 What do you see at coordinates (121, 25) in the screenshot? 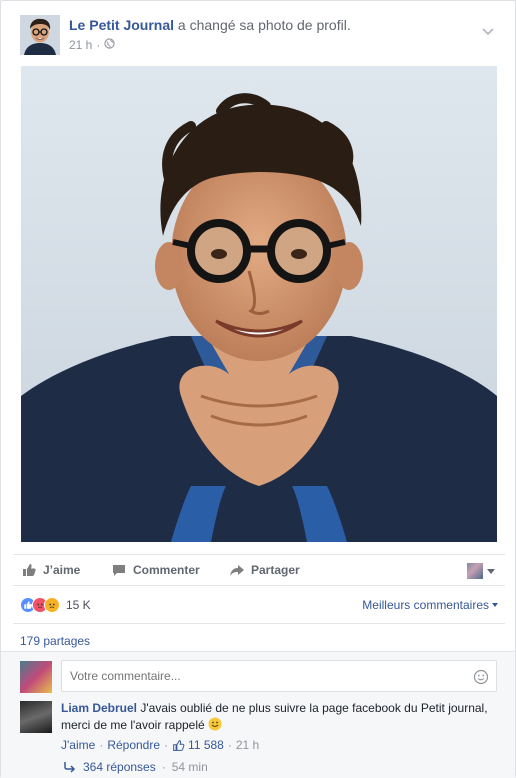
I see `page-name-link: Le Petit Journal` at bounding box center [121, 25].